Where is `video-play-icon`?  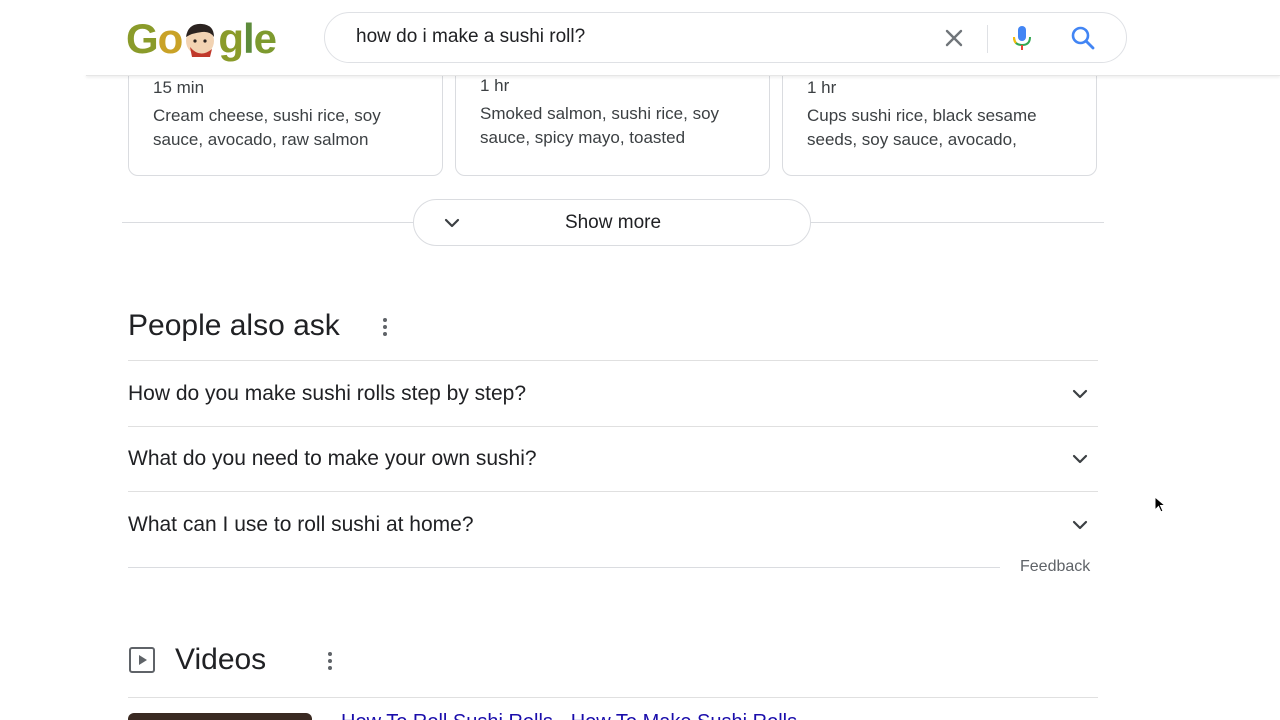 video-play-icon is located at coordinates (142, 660).